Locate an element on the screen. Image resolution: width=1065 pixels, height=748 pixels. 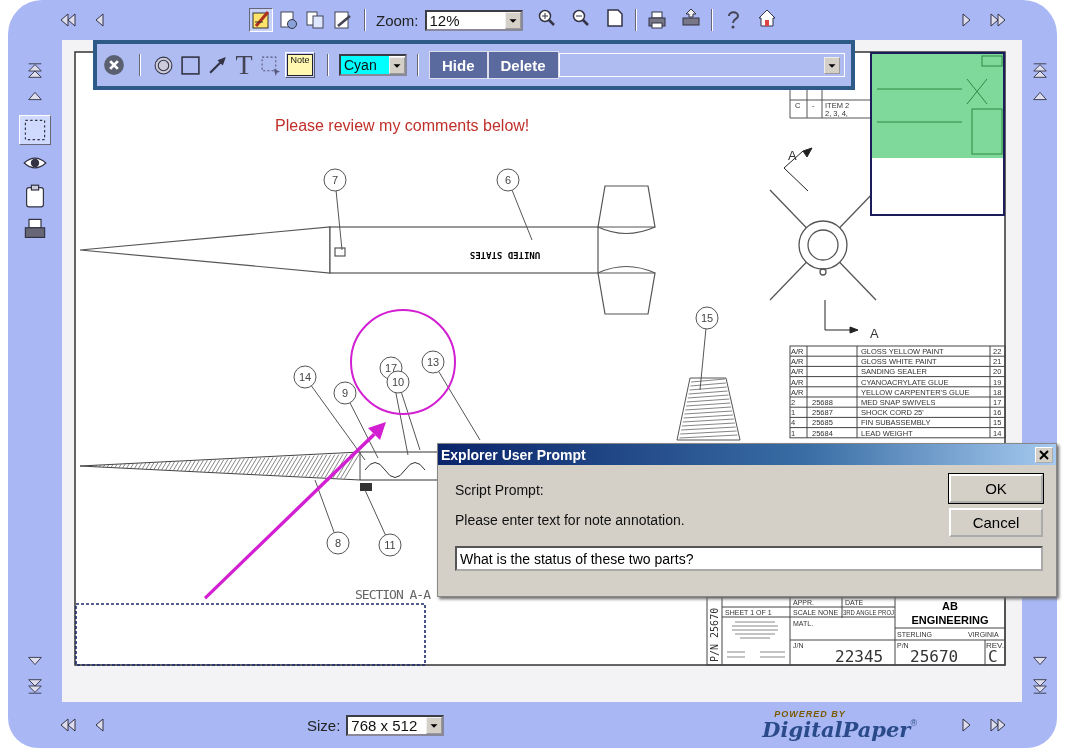
text-tool-button: T is located at coordinates (244, 65).